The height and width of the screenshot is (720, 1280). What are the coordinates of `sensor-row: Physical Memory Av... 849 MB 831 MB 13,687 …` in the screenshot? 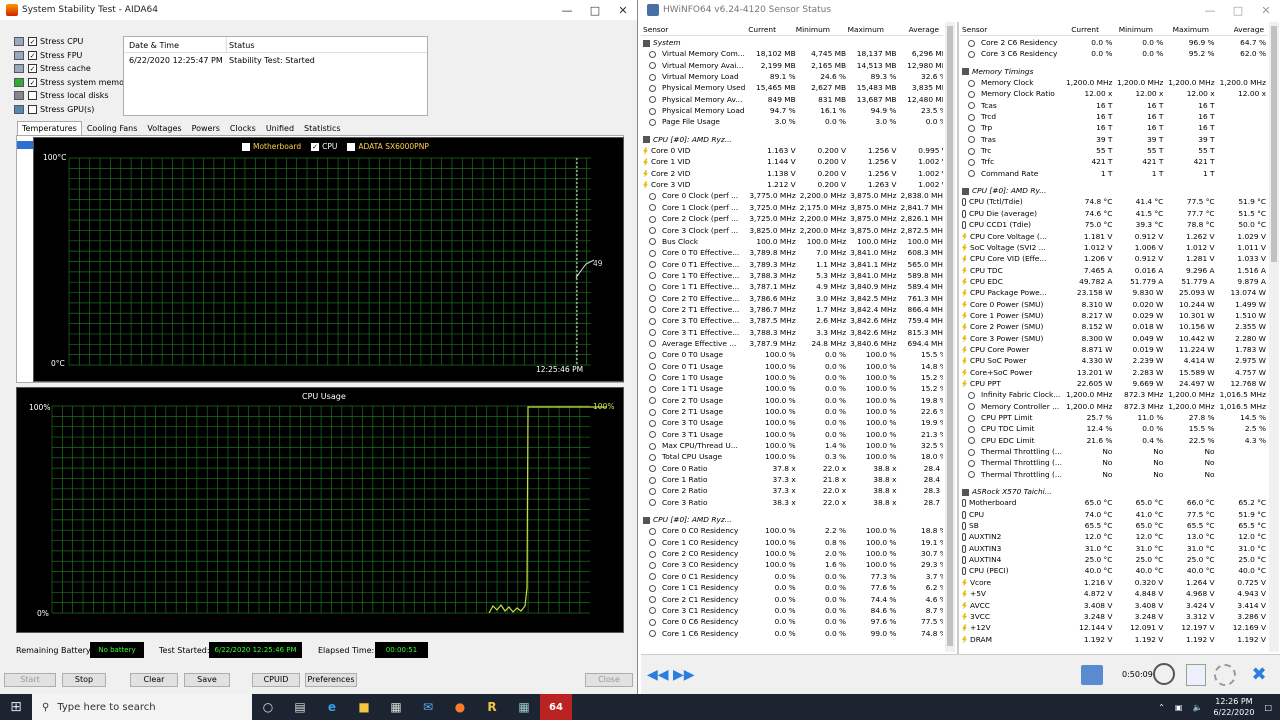 It's located at (792, 99).